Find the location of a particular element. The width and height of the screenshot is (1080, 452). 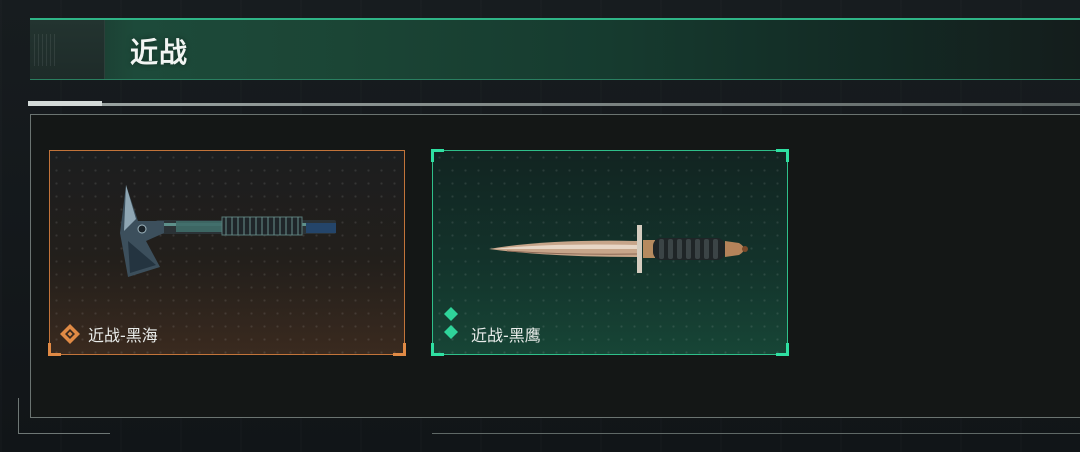

combat-knife-icon is located at coordinates (618, 249).